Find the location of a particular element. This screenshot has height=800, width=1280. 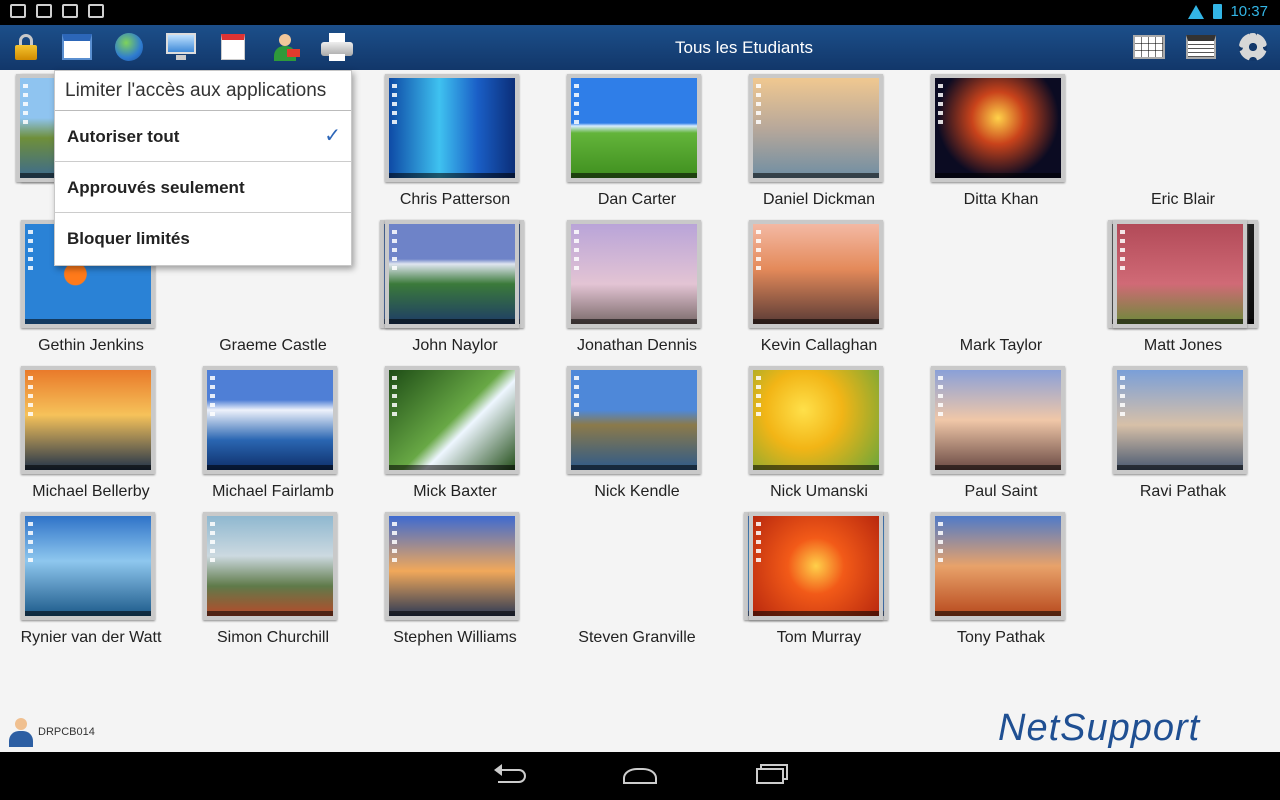

bag-icon is located at coordinates (96, 11).